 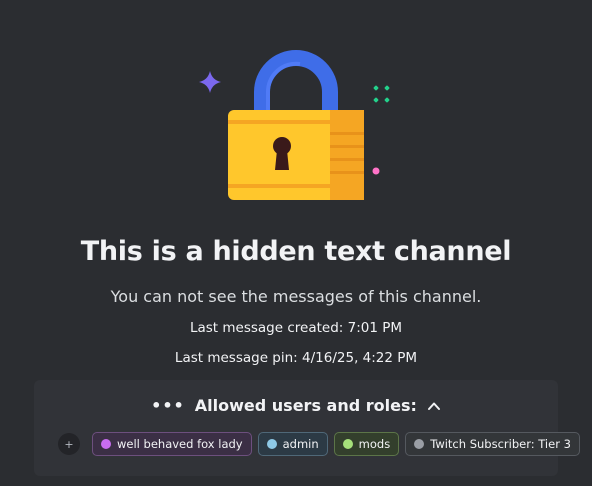 I want to click on last-message-created-label: Last message created:, so click(x=266, y=328).